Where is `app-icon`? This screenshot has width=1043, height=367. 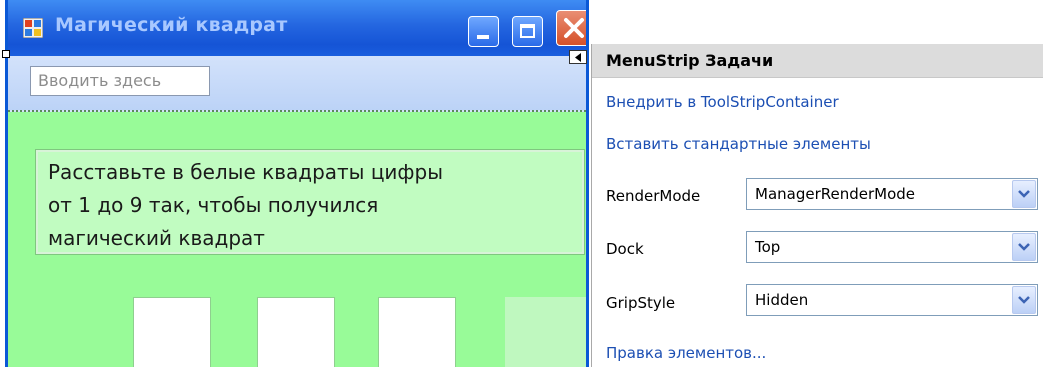 app-icon is located at coordinates (33, 28).